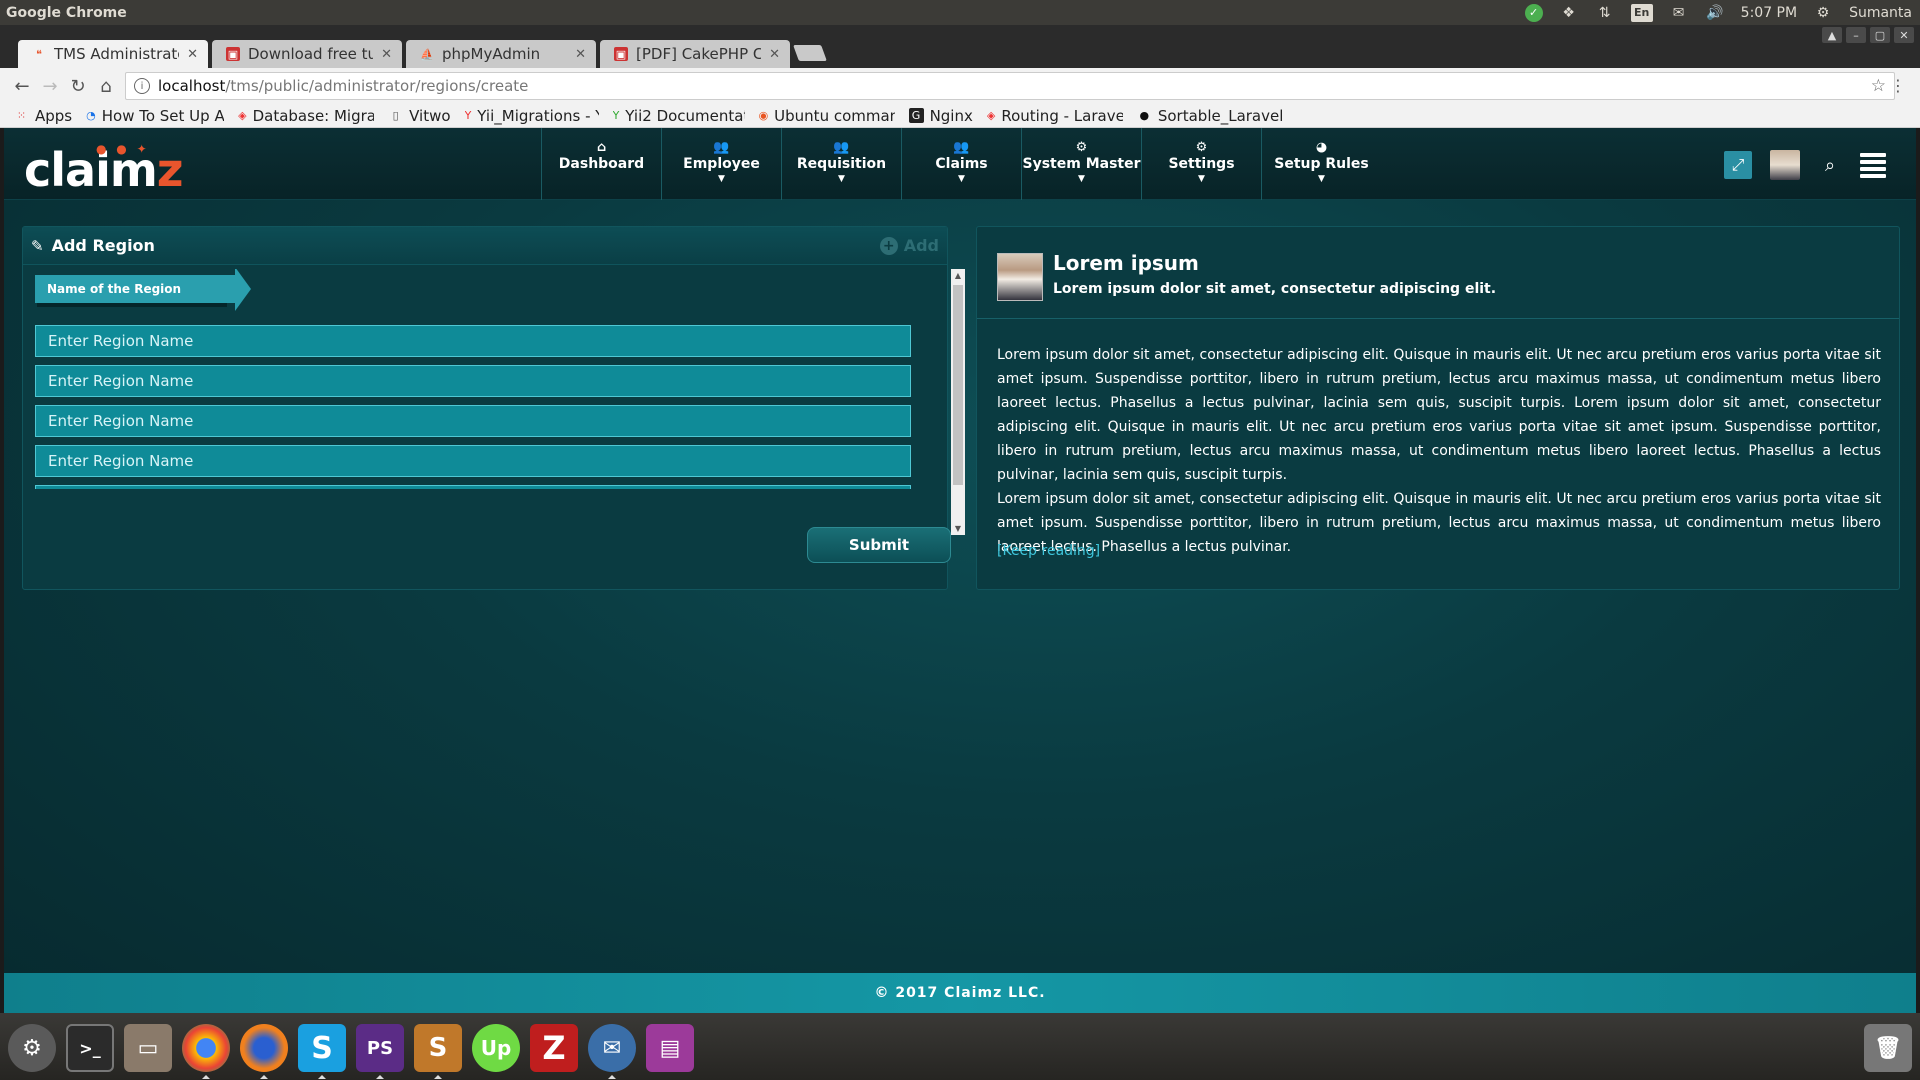 The height and width of the screenshot is (1080, 1920). I want to click on bookmark-item: ⁙ Apps, so click(43, 116).